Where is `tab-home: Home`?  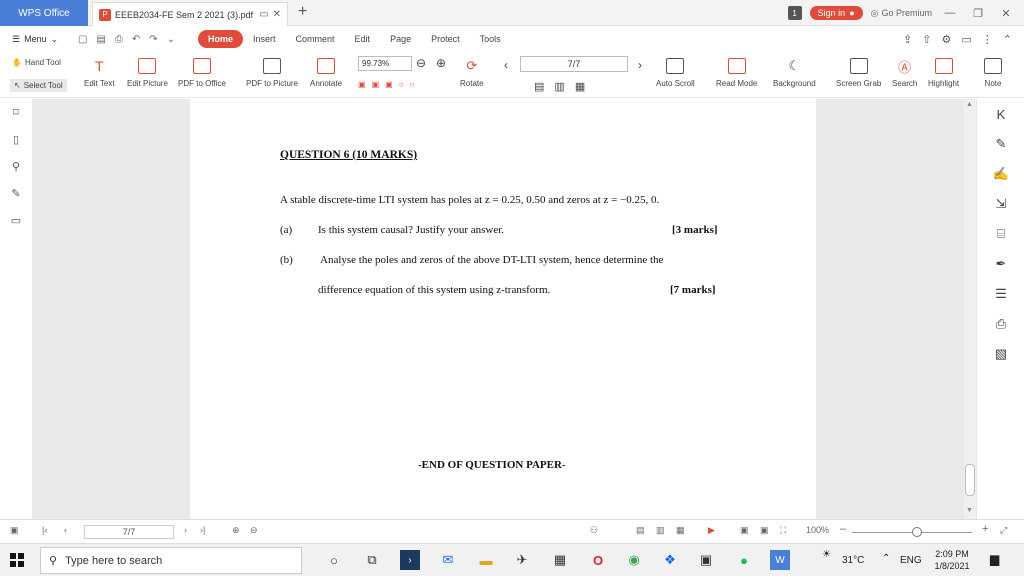
tab-home: Home is located at coordinates (221, 39).